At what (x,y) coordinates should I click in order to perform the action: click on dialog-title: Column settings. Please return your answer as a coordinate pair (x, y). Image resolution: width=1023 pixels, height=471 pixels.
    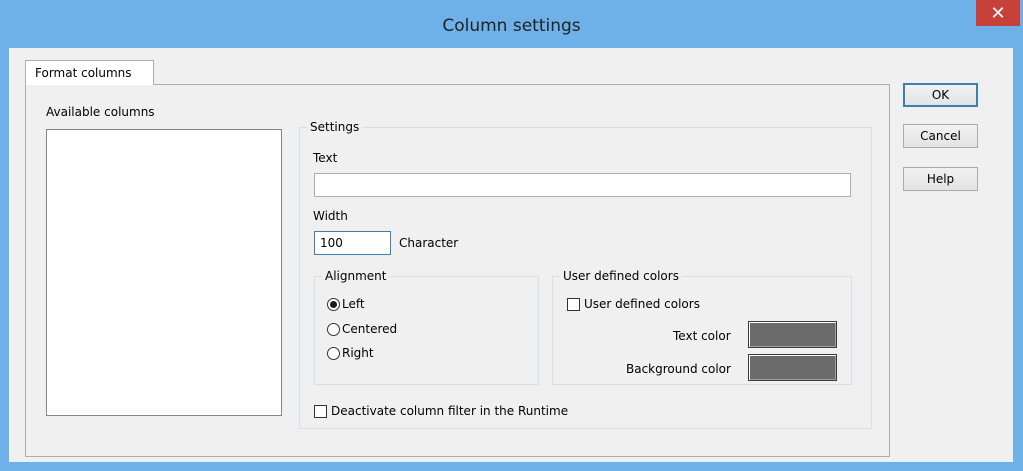
    Looking at the image, I should click on (511, 26).